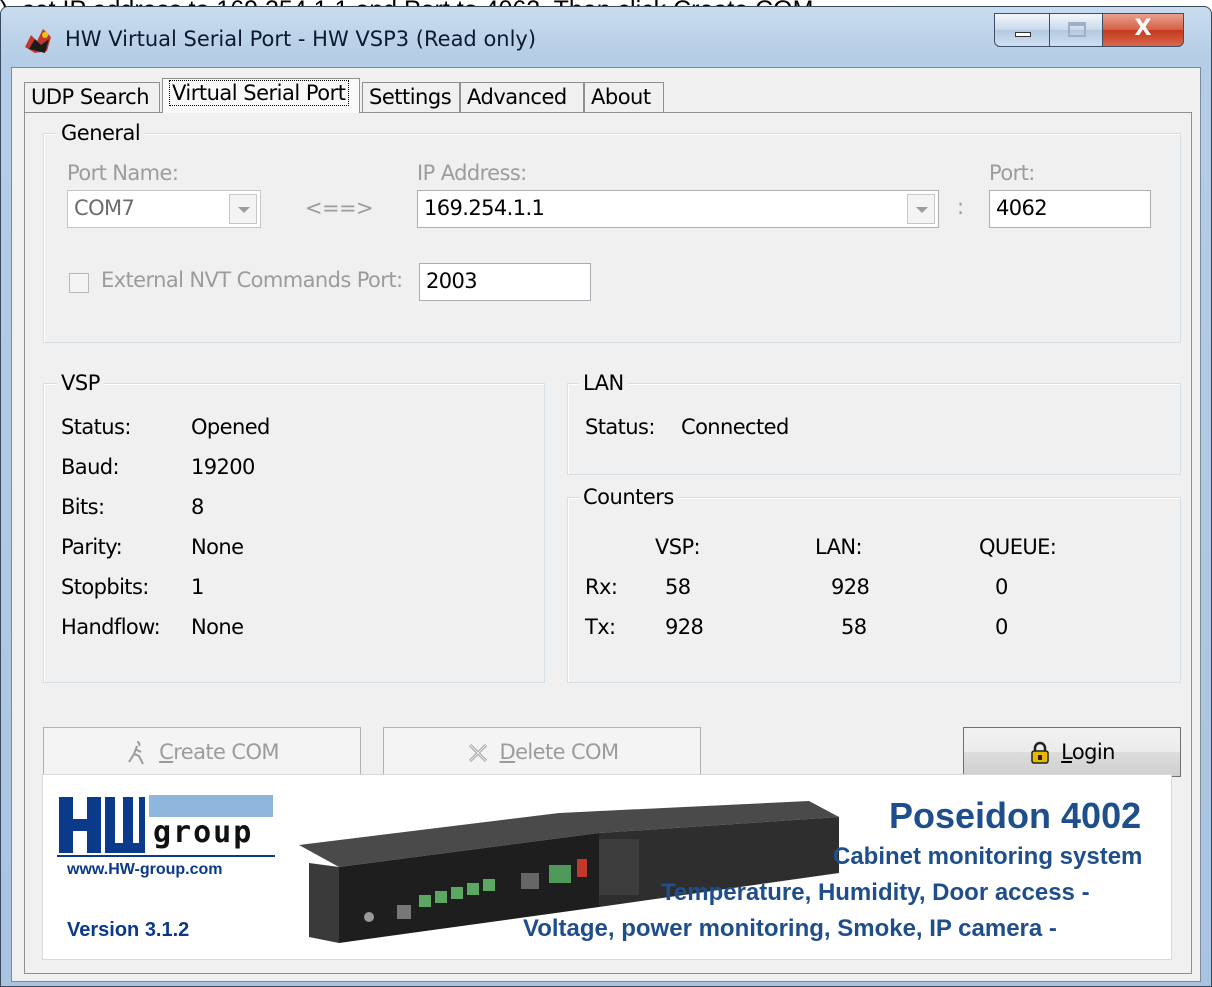 The height and width of the screenshot is (987, 1212). Describe the element at coordinates (684, 627) in the screenshot. I see `tx-vsp-value: 928` at that location.